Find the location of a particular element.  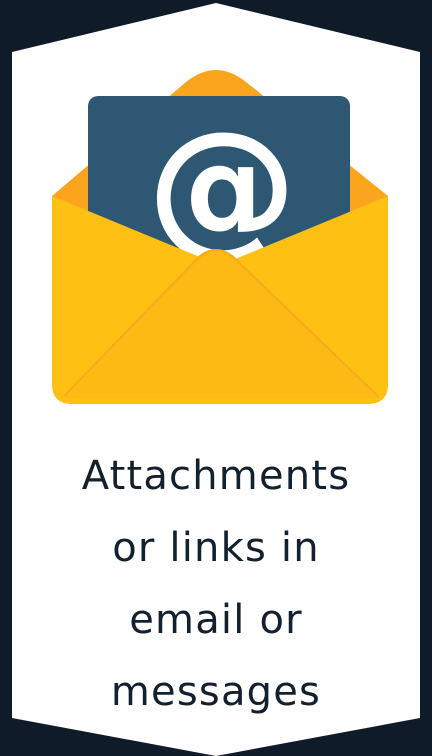

caption-line-4: messages is located at coordinates (216, 692).